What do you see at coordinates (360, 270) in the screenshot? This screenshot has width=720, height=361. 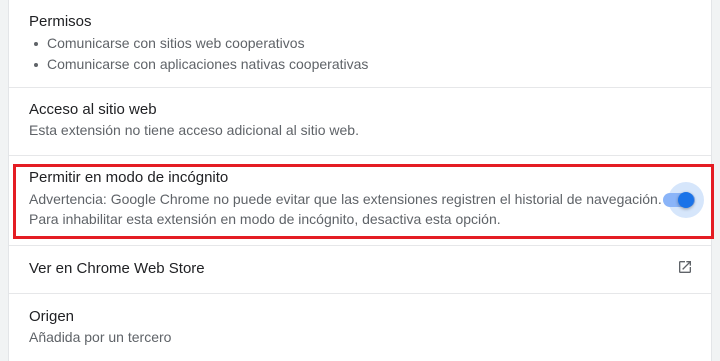 I see `web-store-link-row: Ver en Chrome Web Store` at bounding box center [360, 270].